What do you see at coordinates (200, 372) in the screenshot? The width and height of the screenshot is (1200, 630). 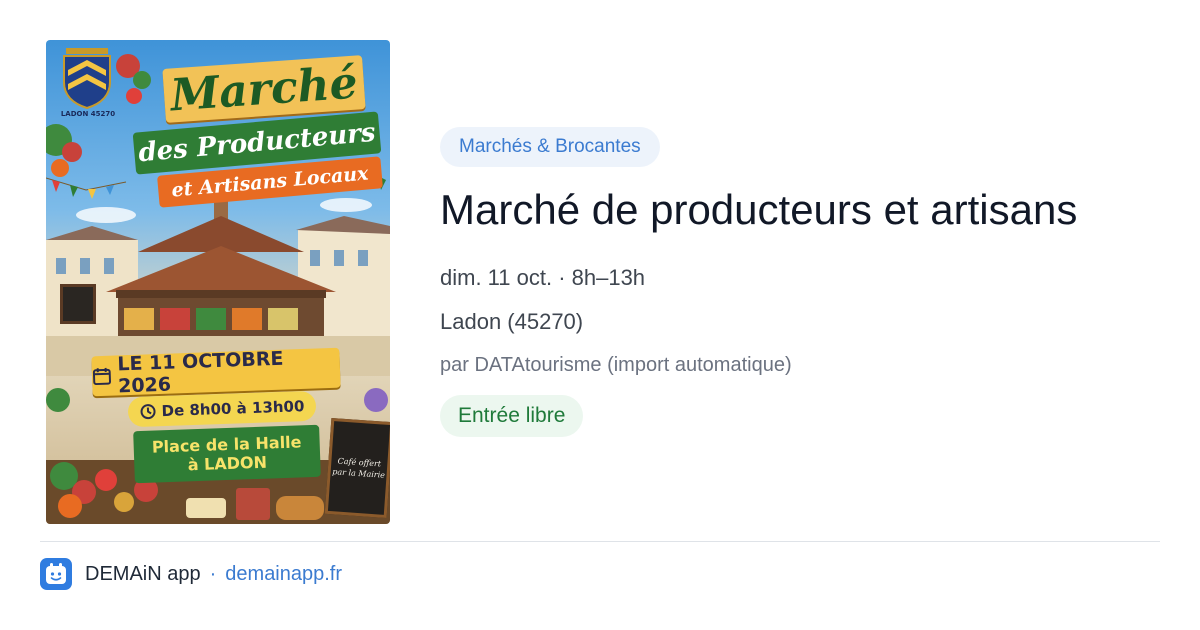 I see `poster-date: LE 11 OCTOBRE 2026` at bounding box center [200, 372].